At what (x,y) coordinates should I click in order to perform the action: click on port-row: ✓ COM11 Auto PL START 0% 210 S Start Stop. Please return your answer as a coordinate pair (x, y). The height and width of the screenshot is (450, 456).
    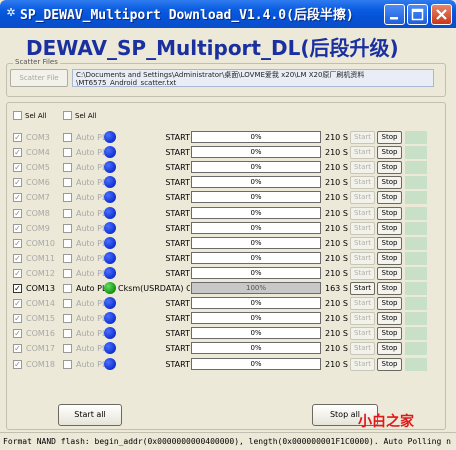
    Looking at the image, I should click on (223, 258).